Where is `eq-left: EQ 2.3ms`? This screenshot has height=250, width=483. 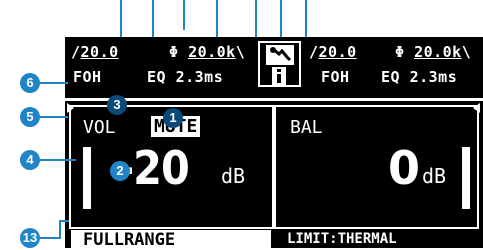
eq-left: EQ 2.3ms is located at coordinates (185, 77).